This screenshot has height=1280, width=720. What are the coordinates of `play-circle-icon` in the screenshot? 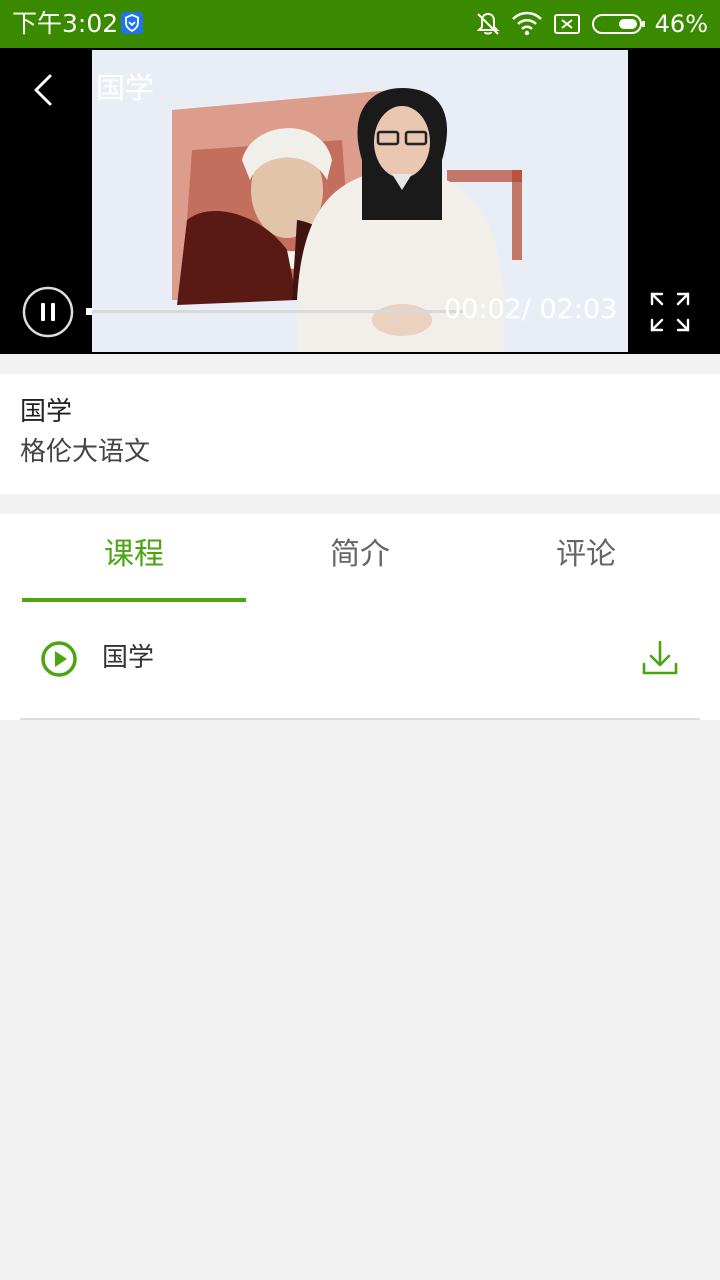 It's located at (59, 659).